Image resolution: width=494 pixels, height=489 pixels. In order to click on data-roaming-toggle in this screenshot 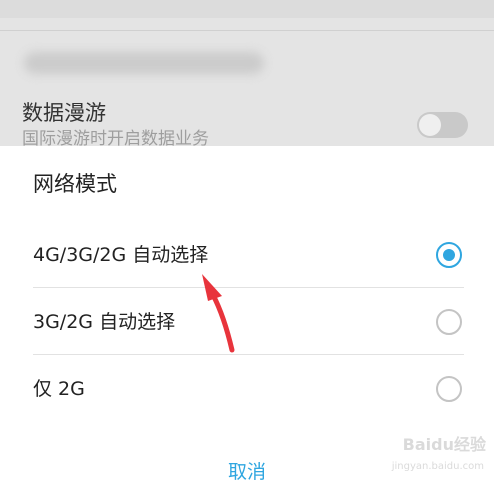, I will do `click(442, 125)`.